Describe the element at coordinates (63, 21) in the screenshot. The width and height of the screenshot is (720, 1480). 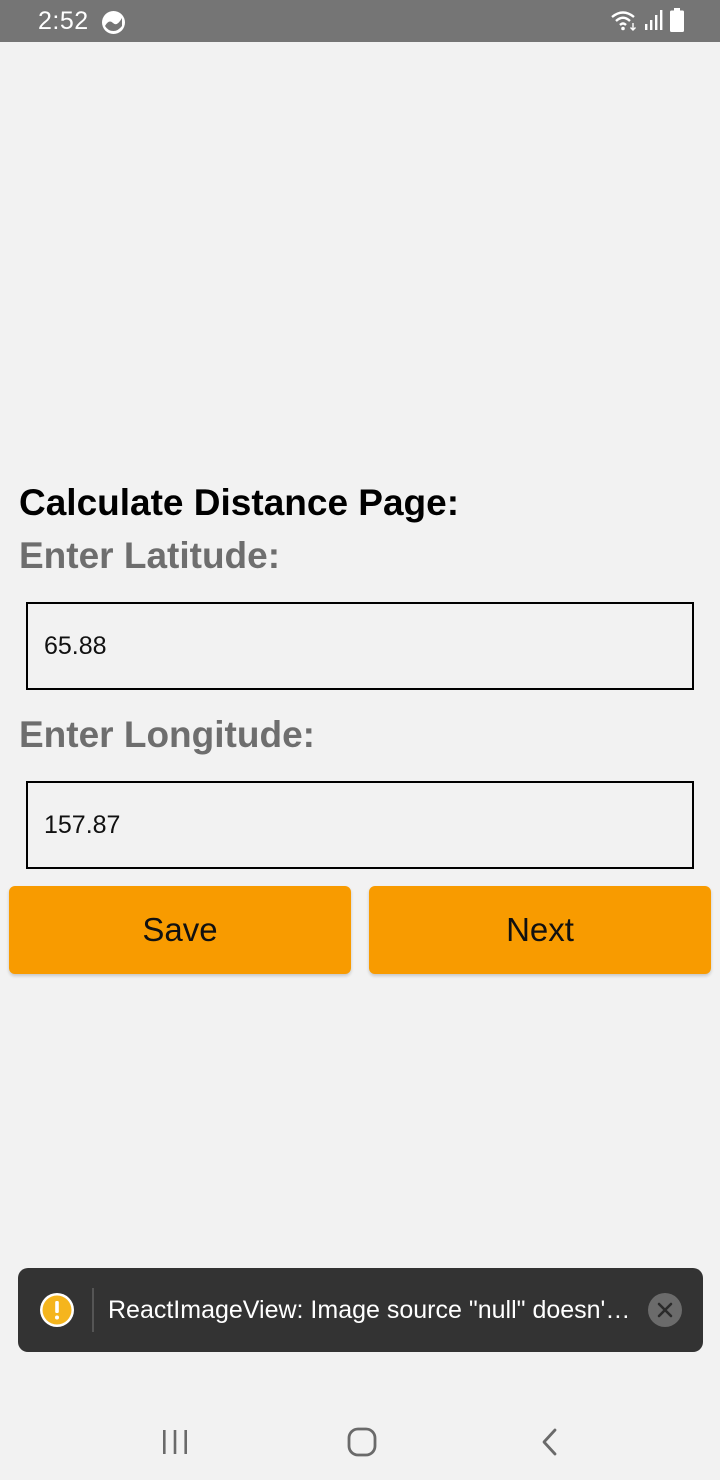
I see `status-time: 2:52` at that location.